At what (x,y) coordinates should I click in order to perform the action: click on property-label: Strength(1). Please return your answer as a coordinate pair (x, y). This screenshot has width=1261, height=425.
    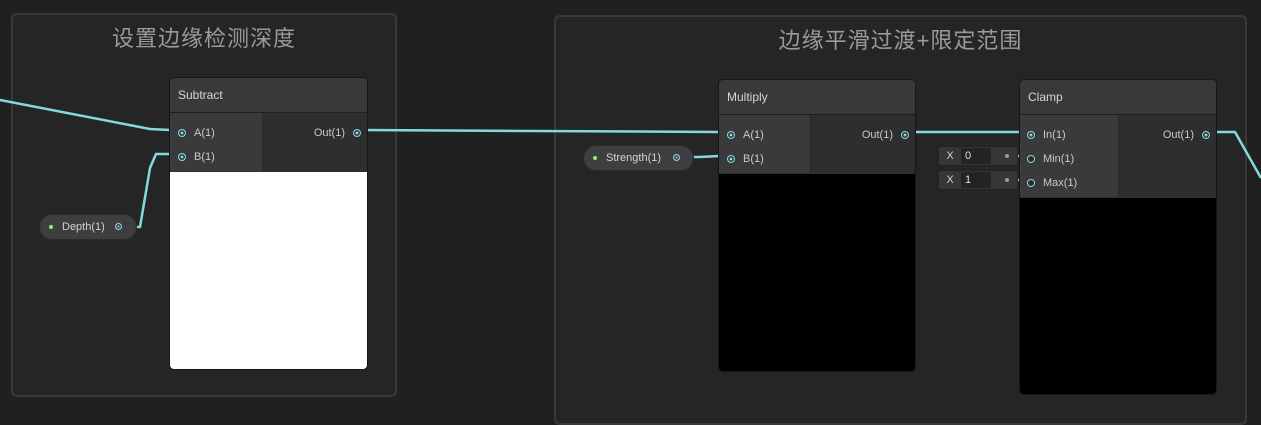
    Looking at the image, I should click on (634, 158).